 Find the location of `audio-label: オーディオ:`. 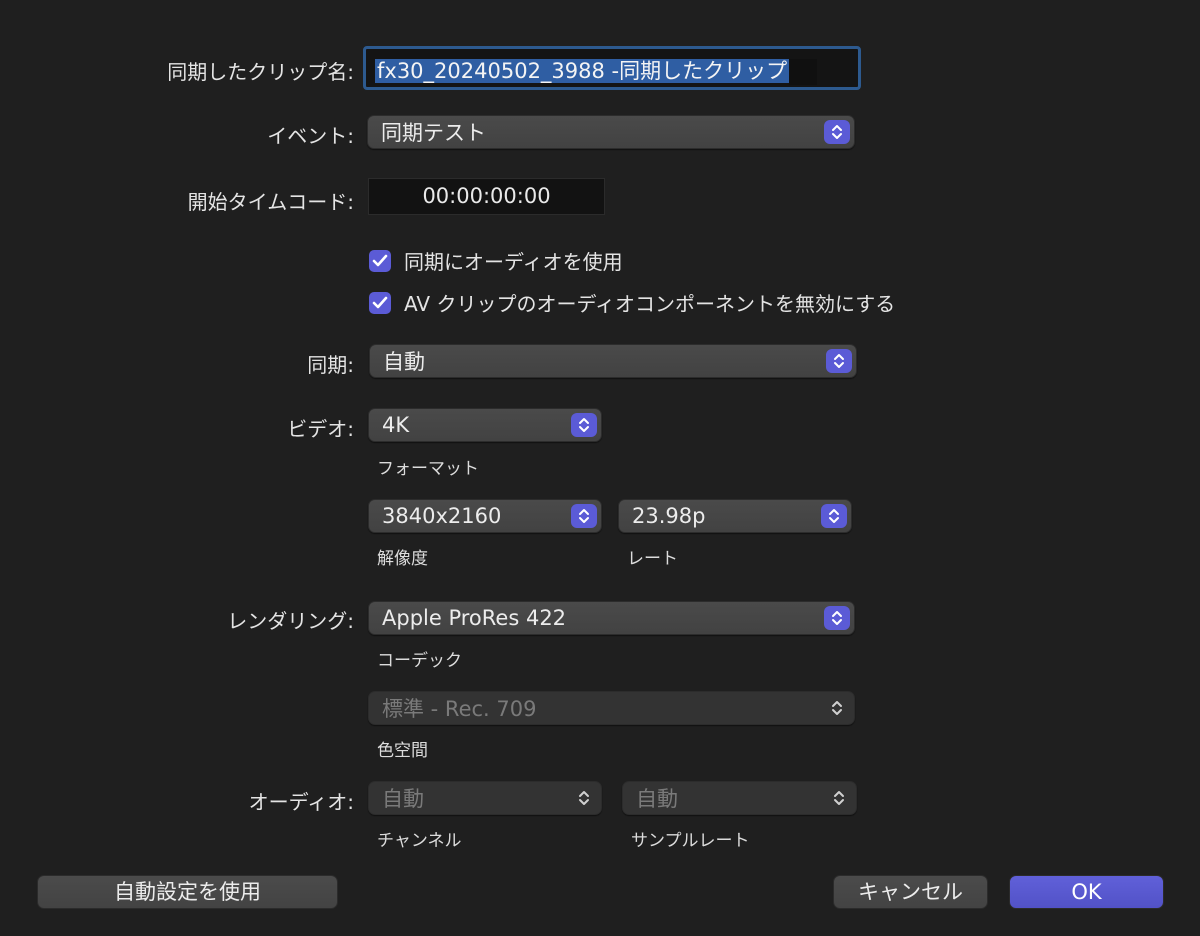

audio-label: オーディオ: is located at coordinates (301, 802).